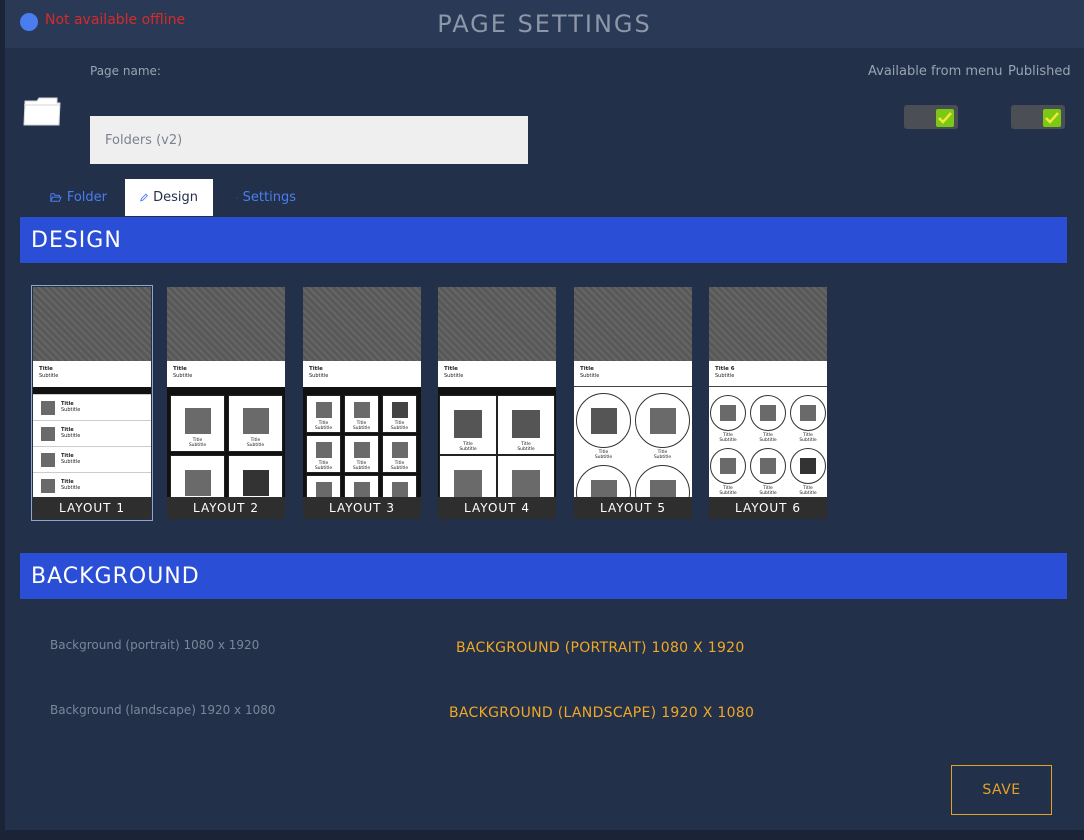 The height and width of the screenshot is (840, 1084). What do you see at coordinates (92, 508) in the screenshot?
I see `layout-label: LAYOUT 1` at bounding box center [92, 508].